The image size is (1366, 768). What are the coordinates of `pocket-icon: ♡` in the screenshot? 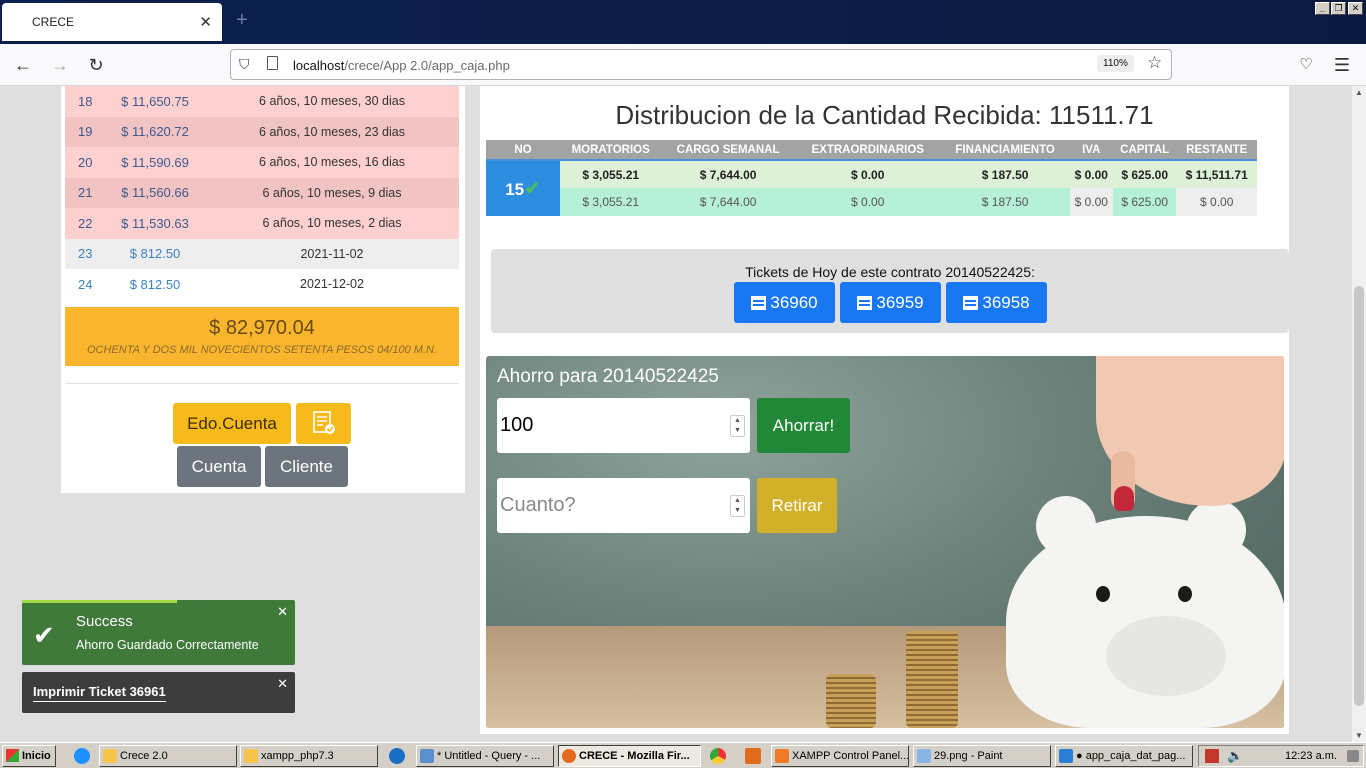 It's located at (1306, 65).